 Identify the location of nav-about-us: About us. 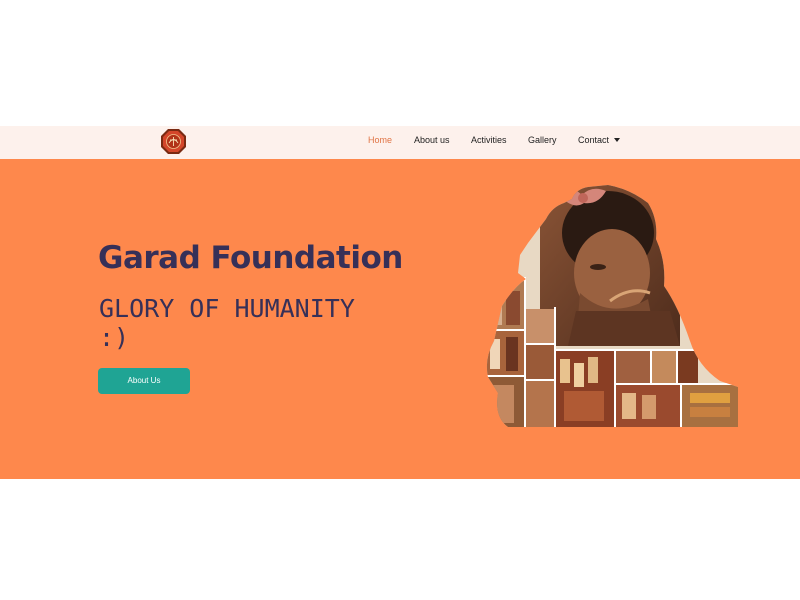
(432, 140).